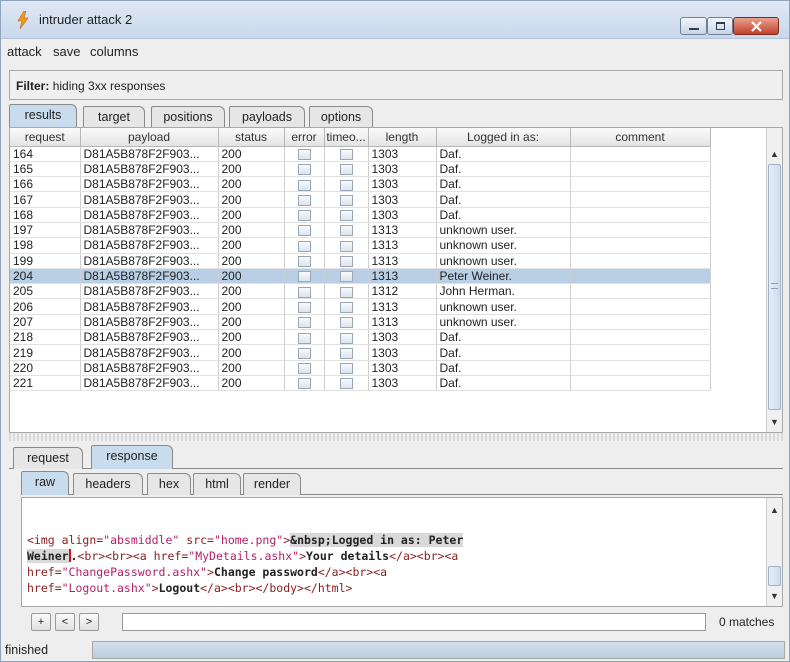 Image resolution: width=790 pixels, height=662 pixels. Describe the element at coordinates (41, 622) in the screenshot. I see `add-button: +` at that location.